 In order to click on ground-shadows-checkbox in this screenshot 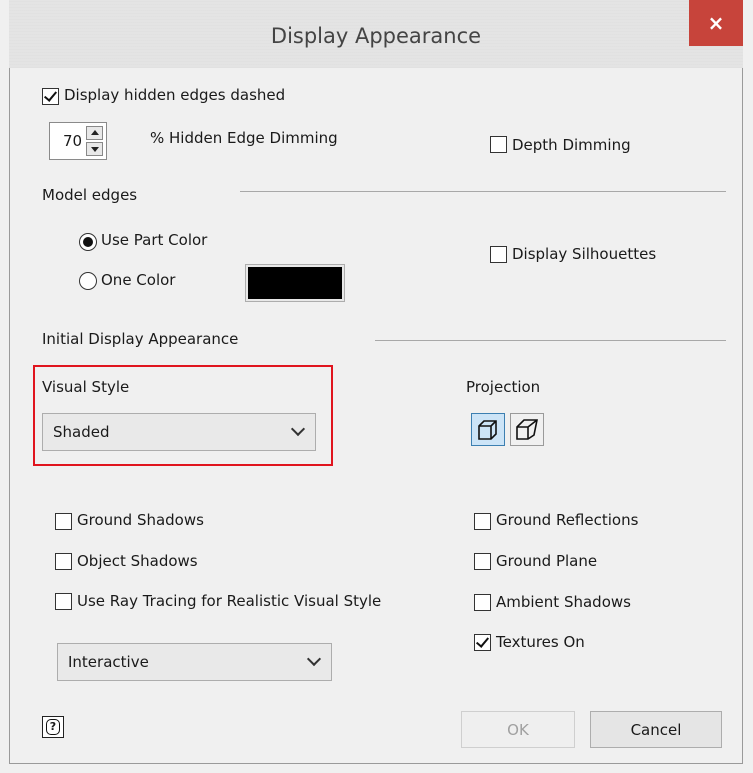, I will do `click(63, 521)`.